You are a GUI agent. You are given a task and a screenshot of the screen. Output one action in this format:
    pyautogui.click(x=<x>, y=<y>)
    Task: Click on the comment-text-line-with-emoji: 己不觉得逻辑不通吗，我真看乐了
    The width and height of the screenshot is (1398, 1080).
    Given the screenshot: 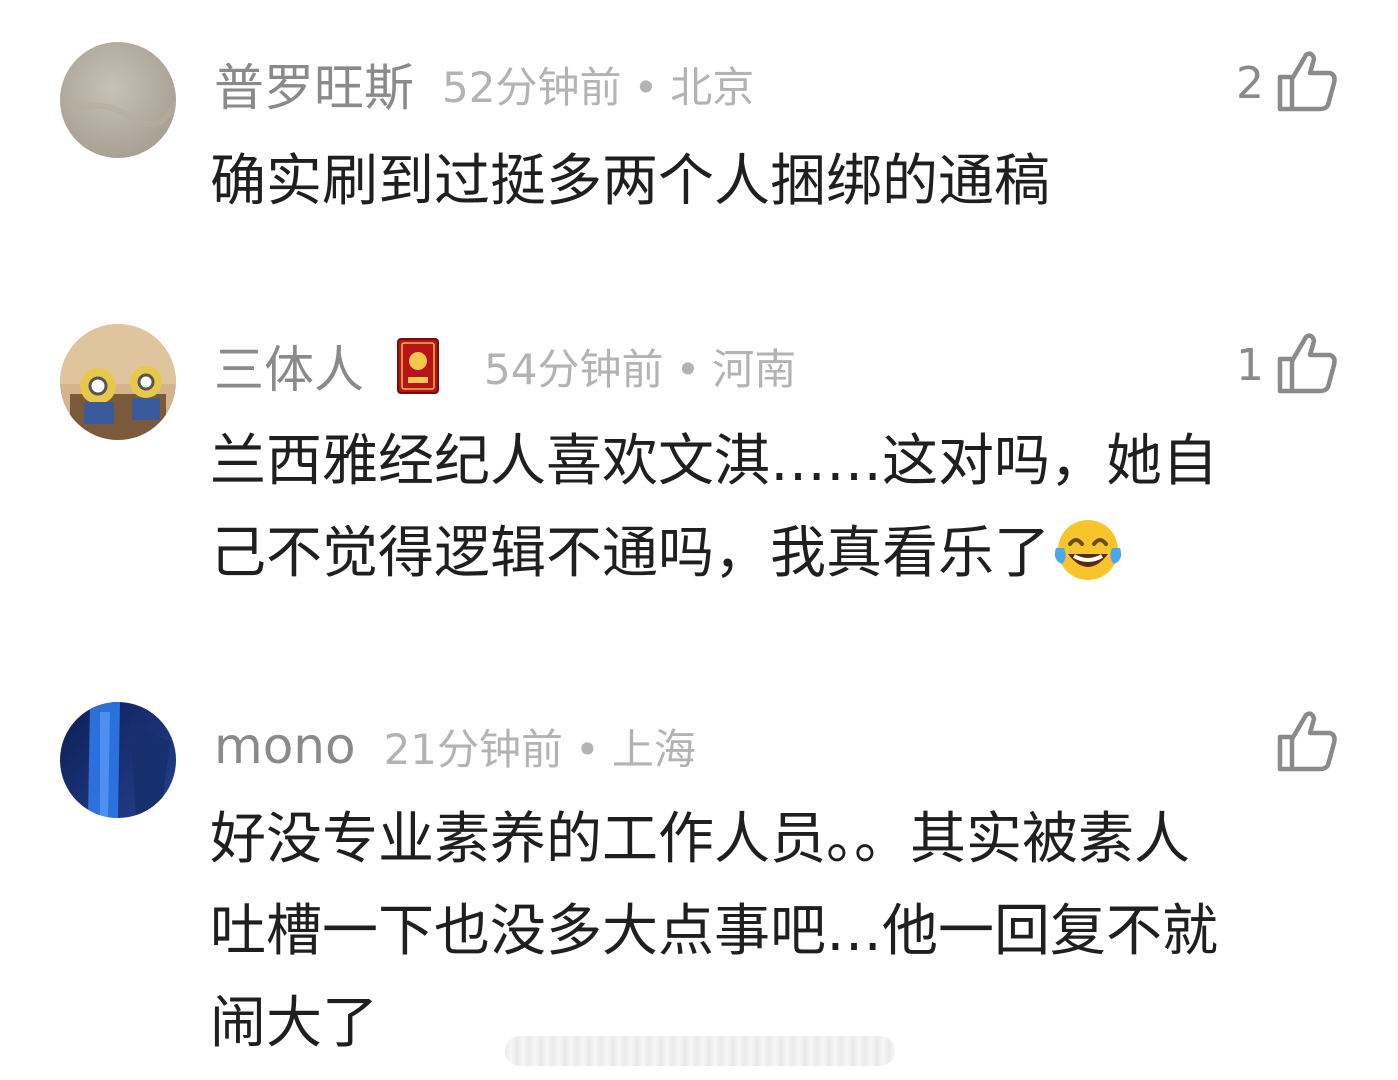 What is the action you would take?
    pyautogui.click(x=775, y=554)
    